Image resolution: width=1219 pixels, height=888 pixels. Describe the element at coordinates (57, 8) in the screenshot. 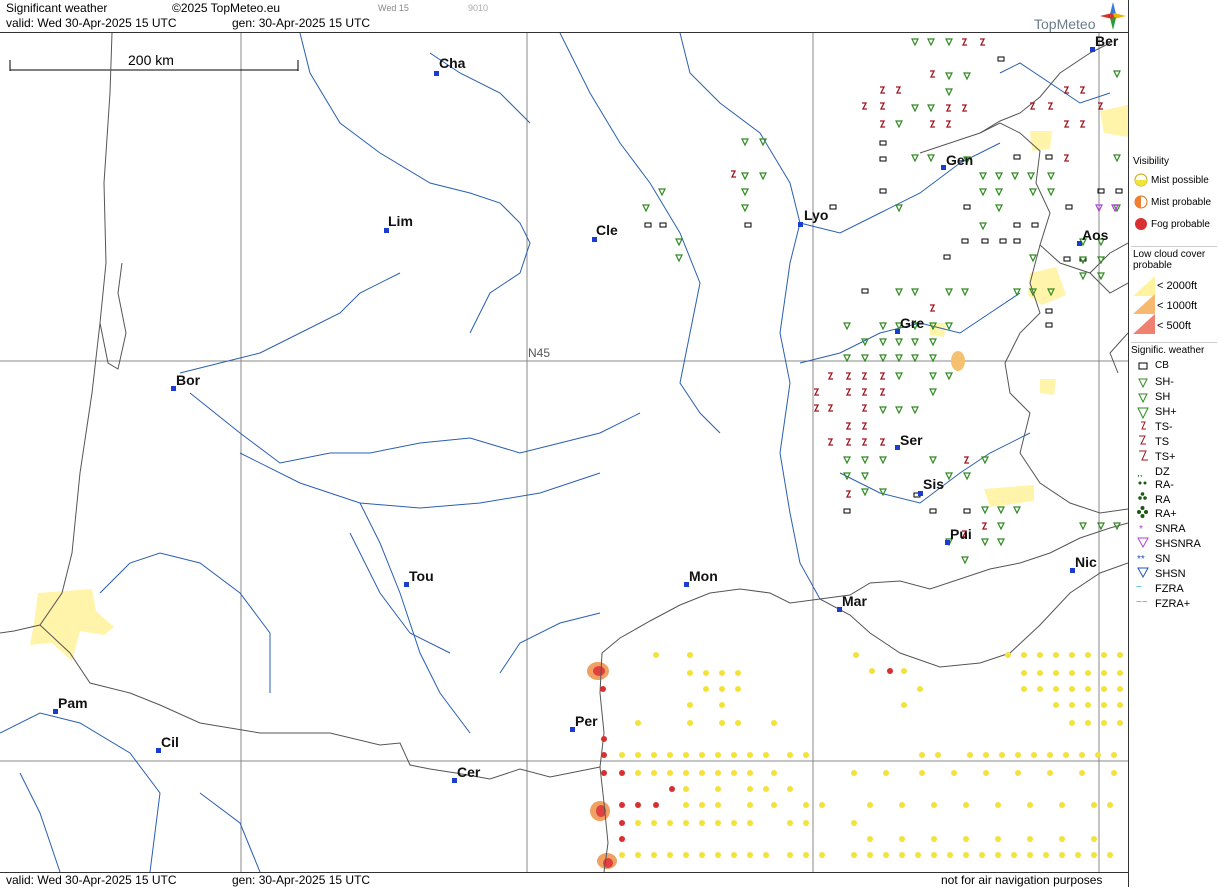

I see `product-title: Significant weather` at that location.